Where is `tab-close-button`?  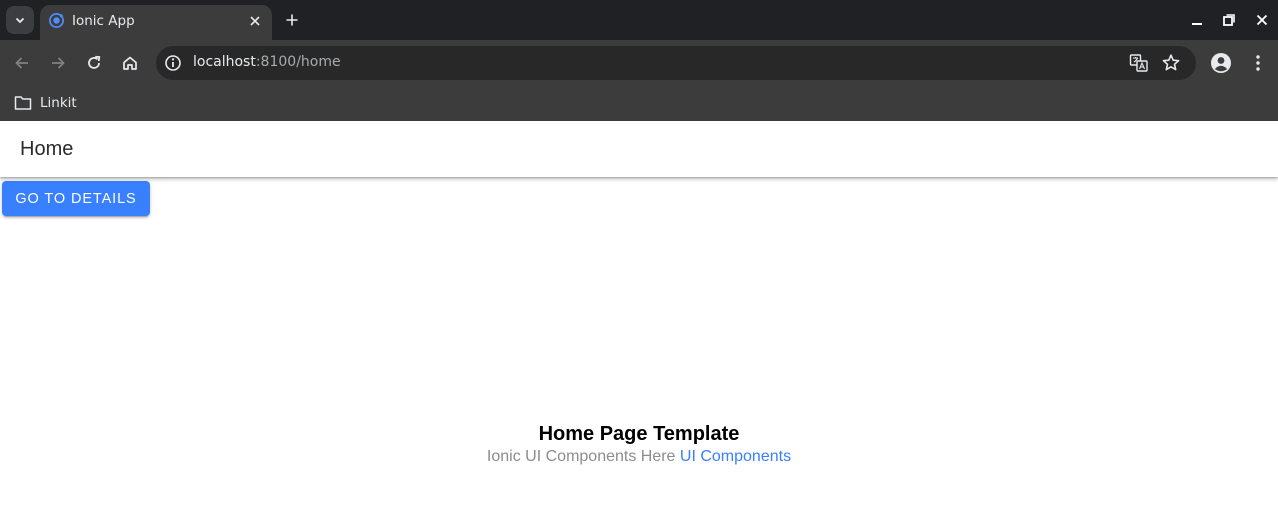 tab-close-button is located at coordinates (255, 21).